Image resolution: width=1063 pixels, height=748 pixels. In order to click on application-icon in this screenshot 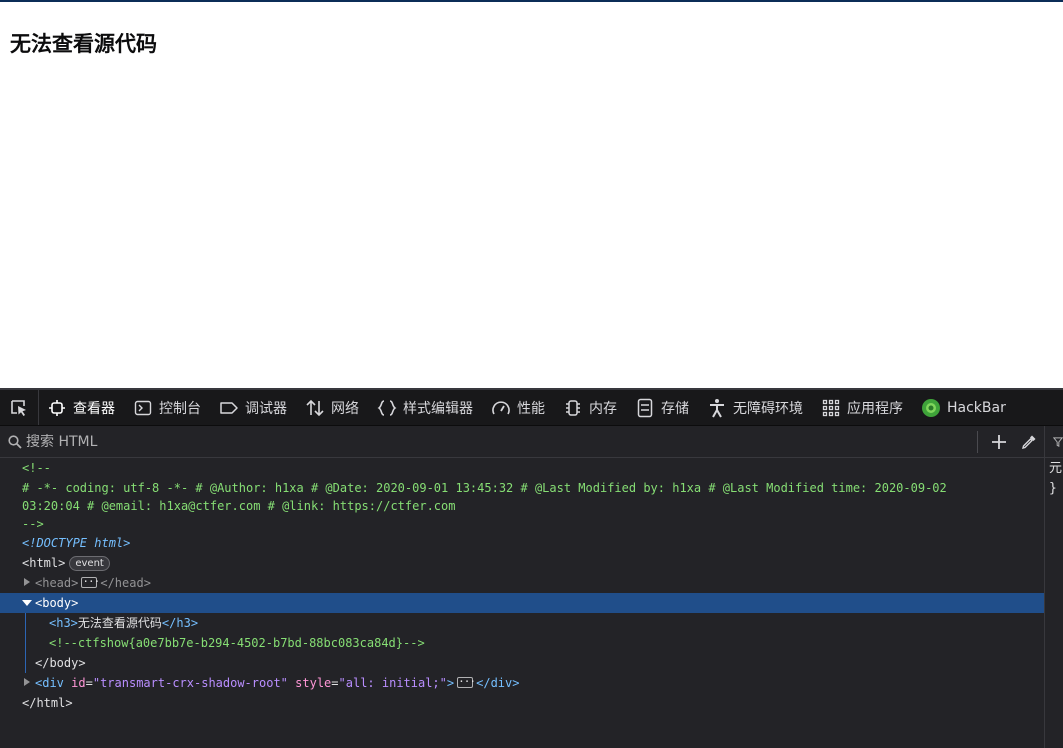, I will do `click(831, 408)`.